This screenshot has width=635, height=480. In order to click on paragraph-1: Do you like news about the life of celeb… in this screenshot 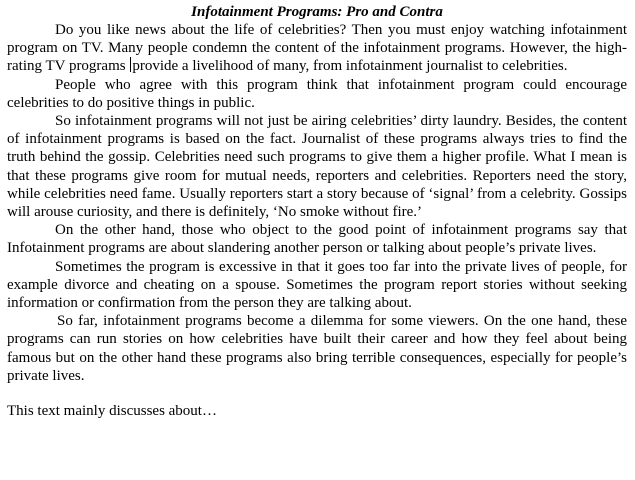, I will do `click(317, 48)`.